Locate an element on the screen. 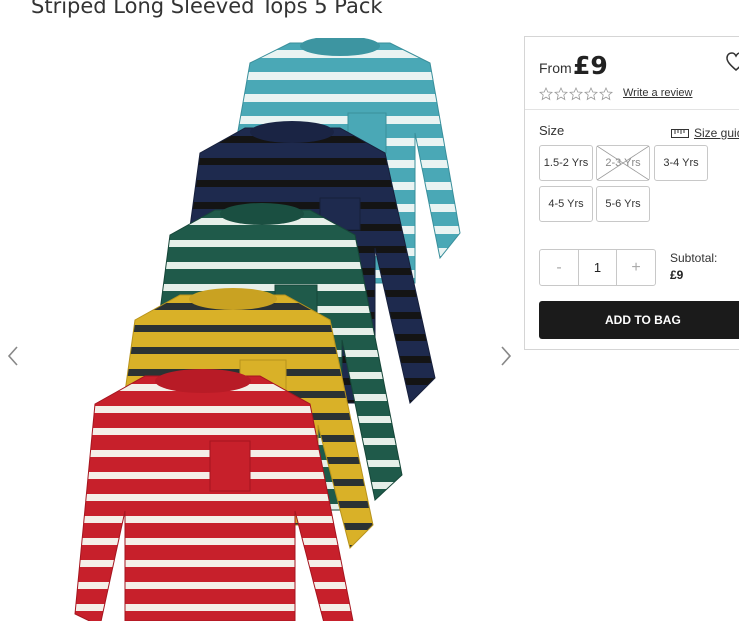 This screenshot has width=739, height=621. chevron-left-icon is located at coordinates (13, 356).